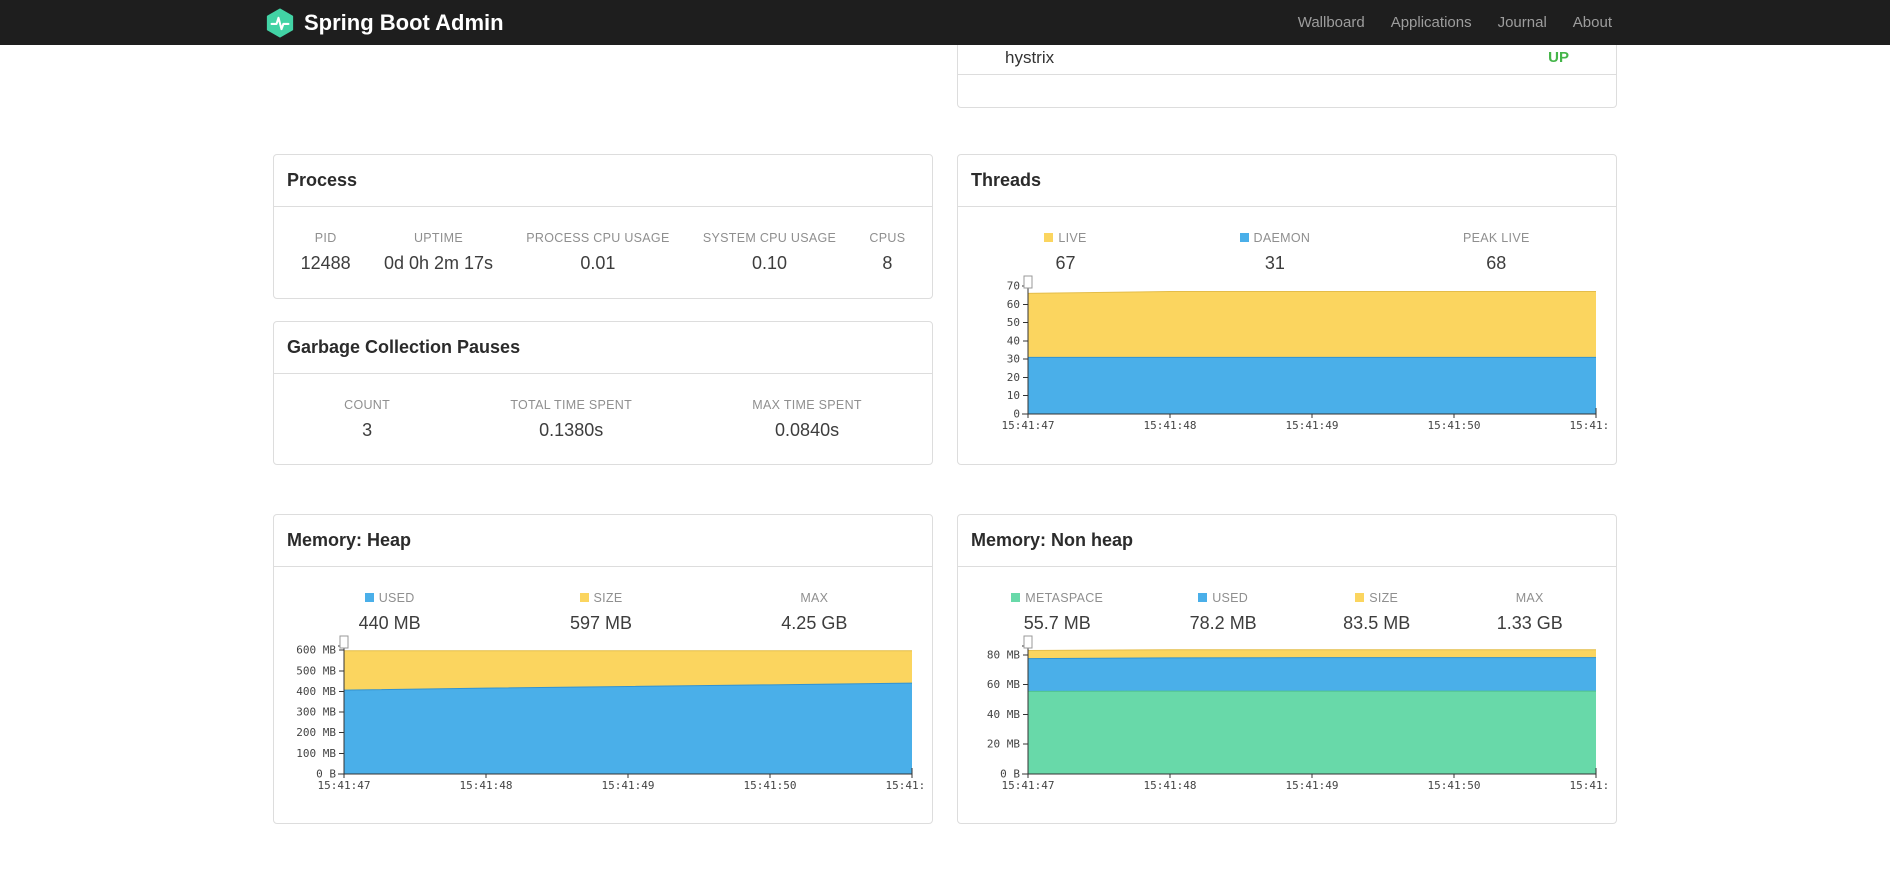  I want to click on legend-item-daemon: DAEMON 31, so click(1275, 253).